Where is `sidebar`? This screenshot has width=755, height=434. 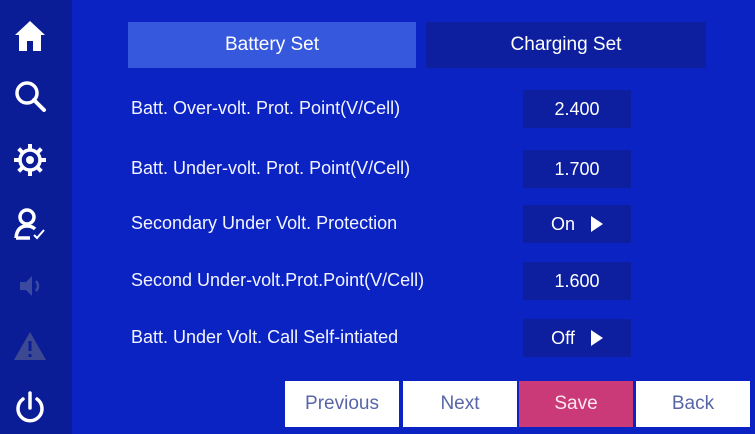 sidebar is located at coordinates (36, 217).